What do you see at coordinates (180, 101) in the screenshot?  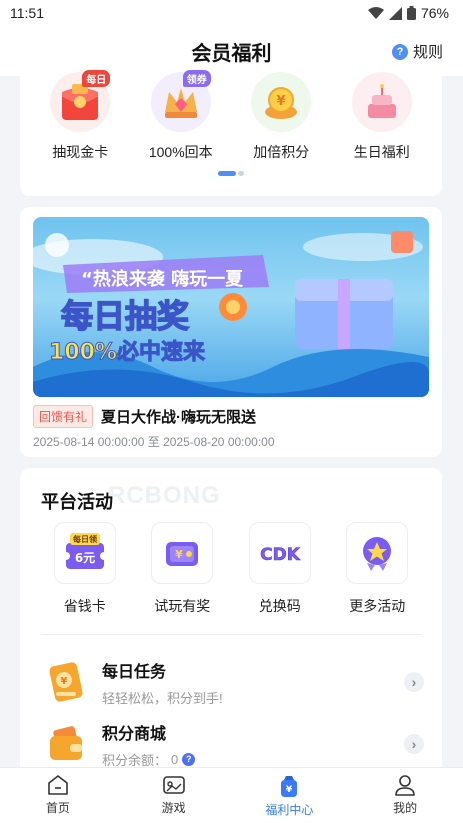 I see `crown-icon: 领券` at bounding box center [180, 101].